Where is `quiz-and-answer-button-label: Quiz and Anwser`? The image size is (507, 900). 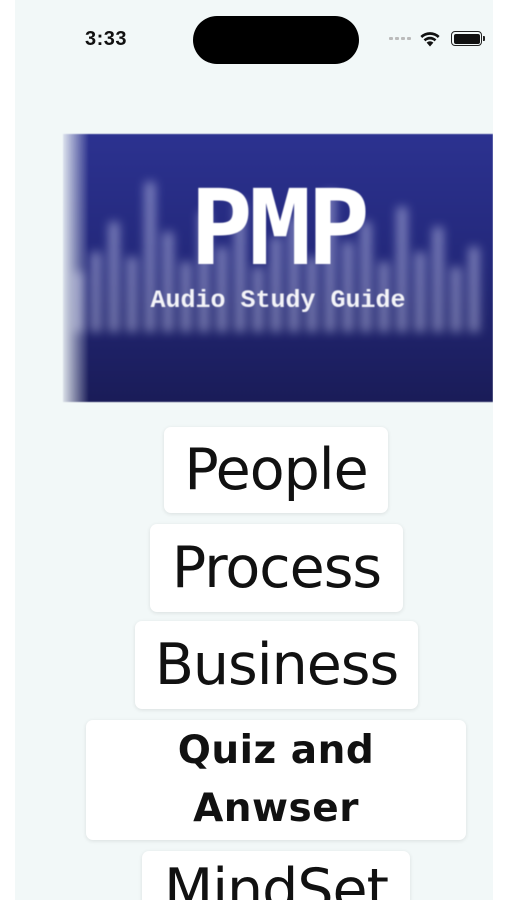
quiz-and-answer-button-label: Quiz and Anwser is located at coordinates (276, 779).